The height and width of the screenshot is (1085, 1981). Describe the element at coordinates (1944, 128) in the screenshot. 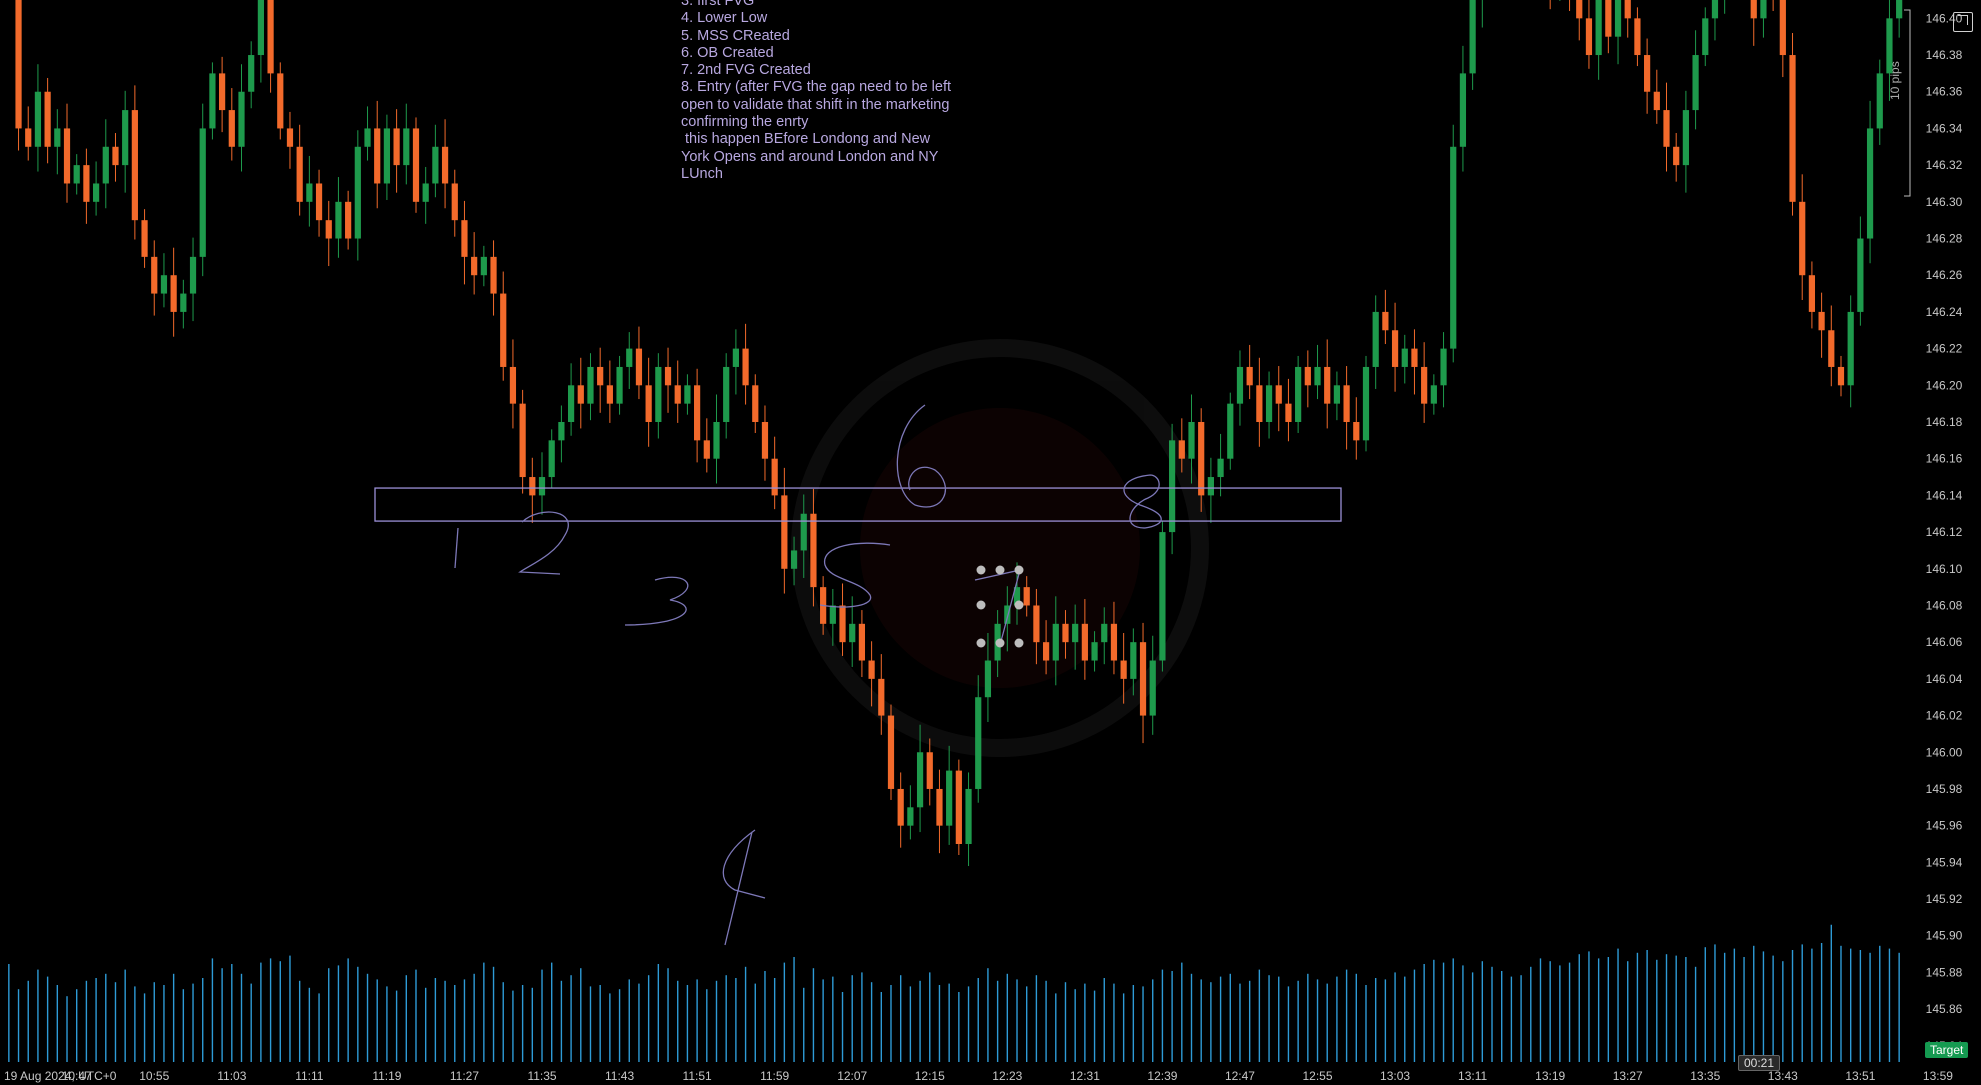

I see `y-tick-label: 146.34` at that location.